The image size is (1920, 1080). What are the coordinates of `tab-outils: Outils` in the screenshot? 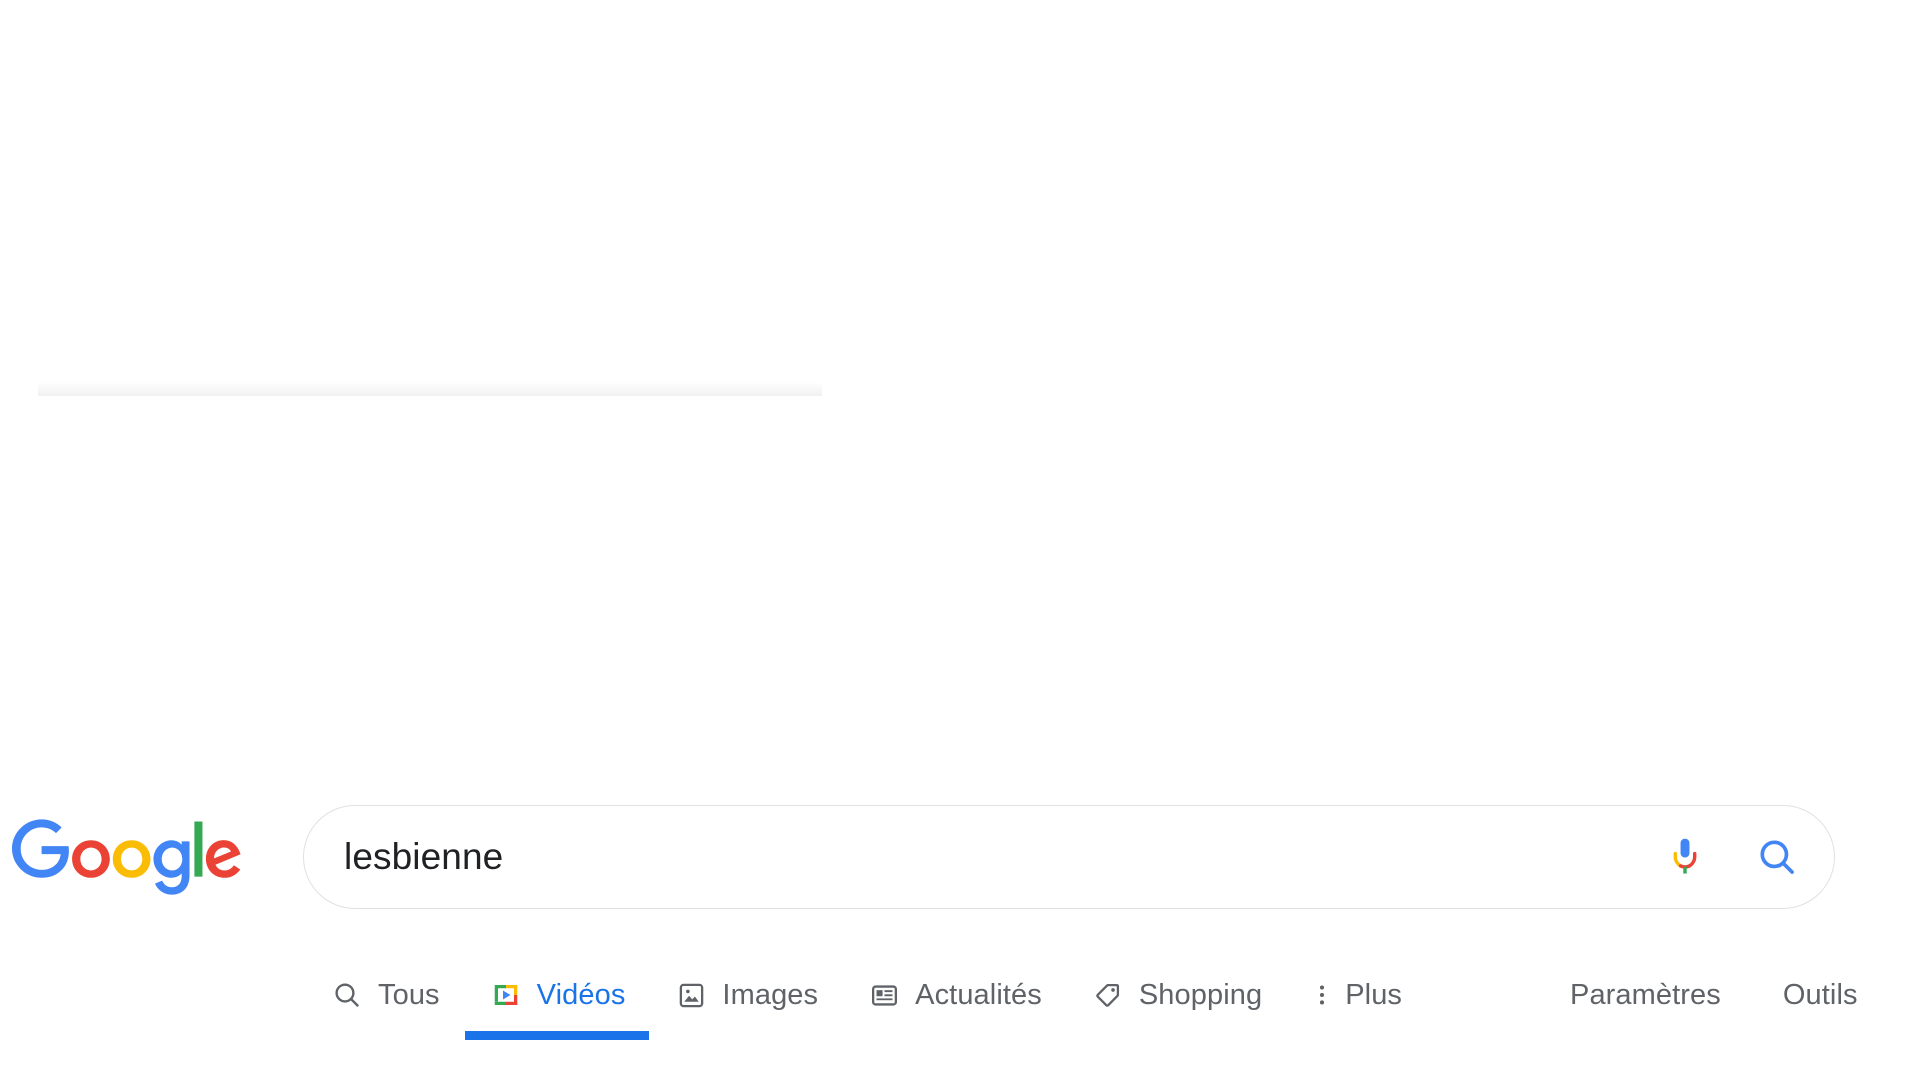 It's located at (1820, 995).